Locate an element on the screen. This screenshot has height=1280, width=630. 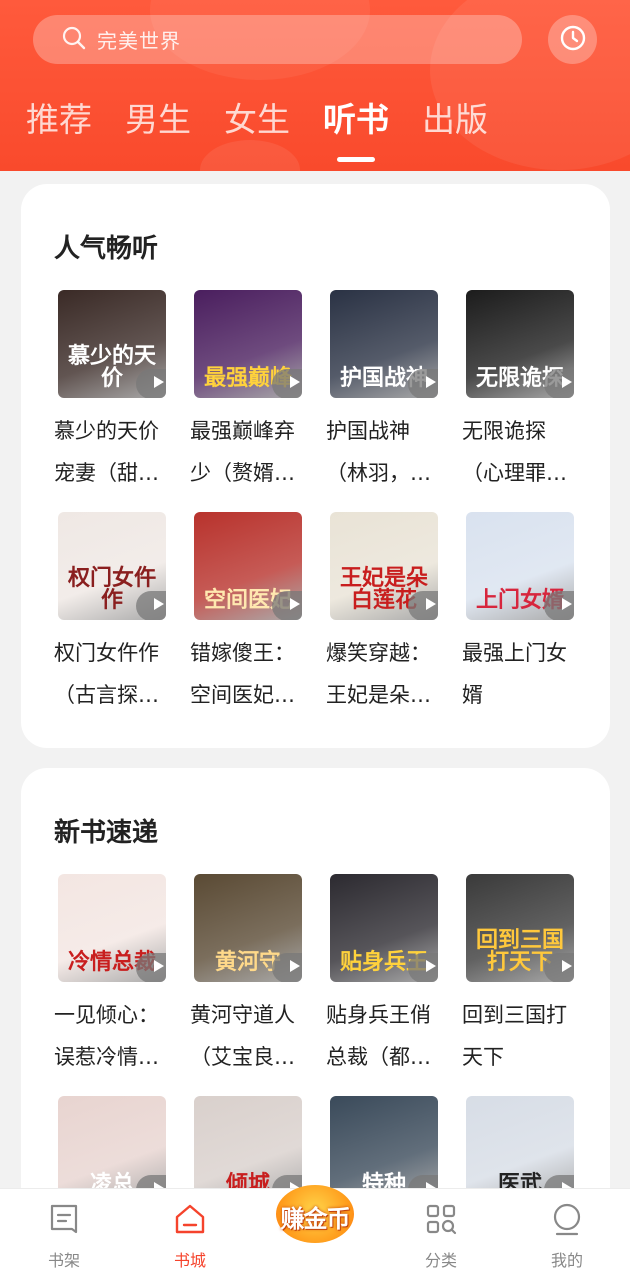
bookstore-icon is located at coordinates (190, 1222).